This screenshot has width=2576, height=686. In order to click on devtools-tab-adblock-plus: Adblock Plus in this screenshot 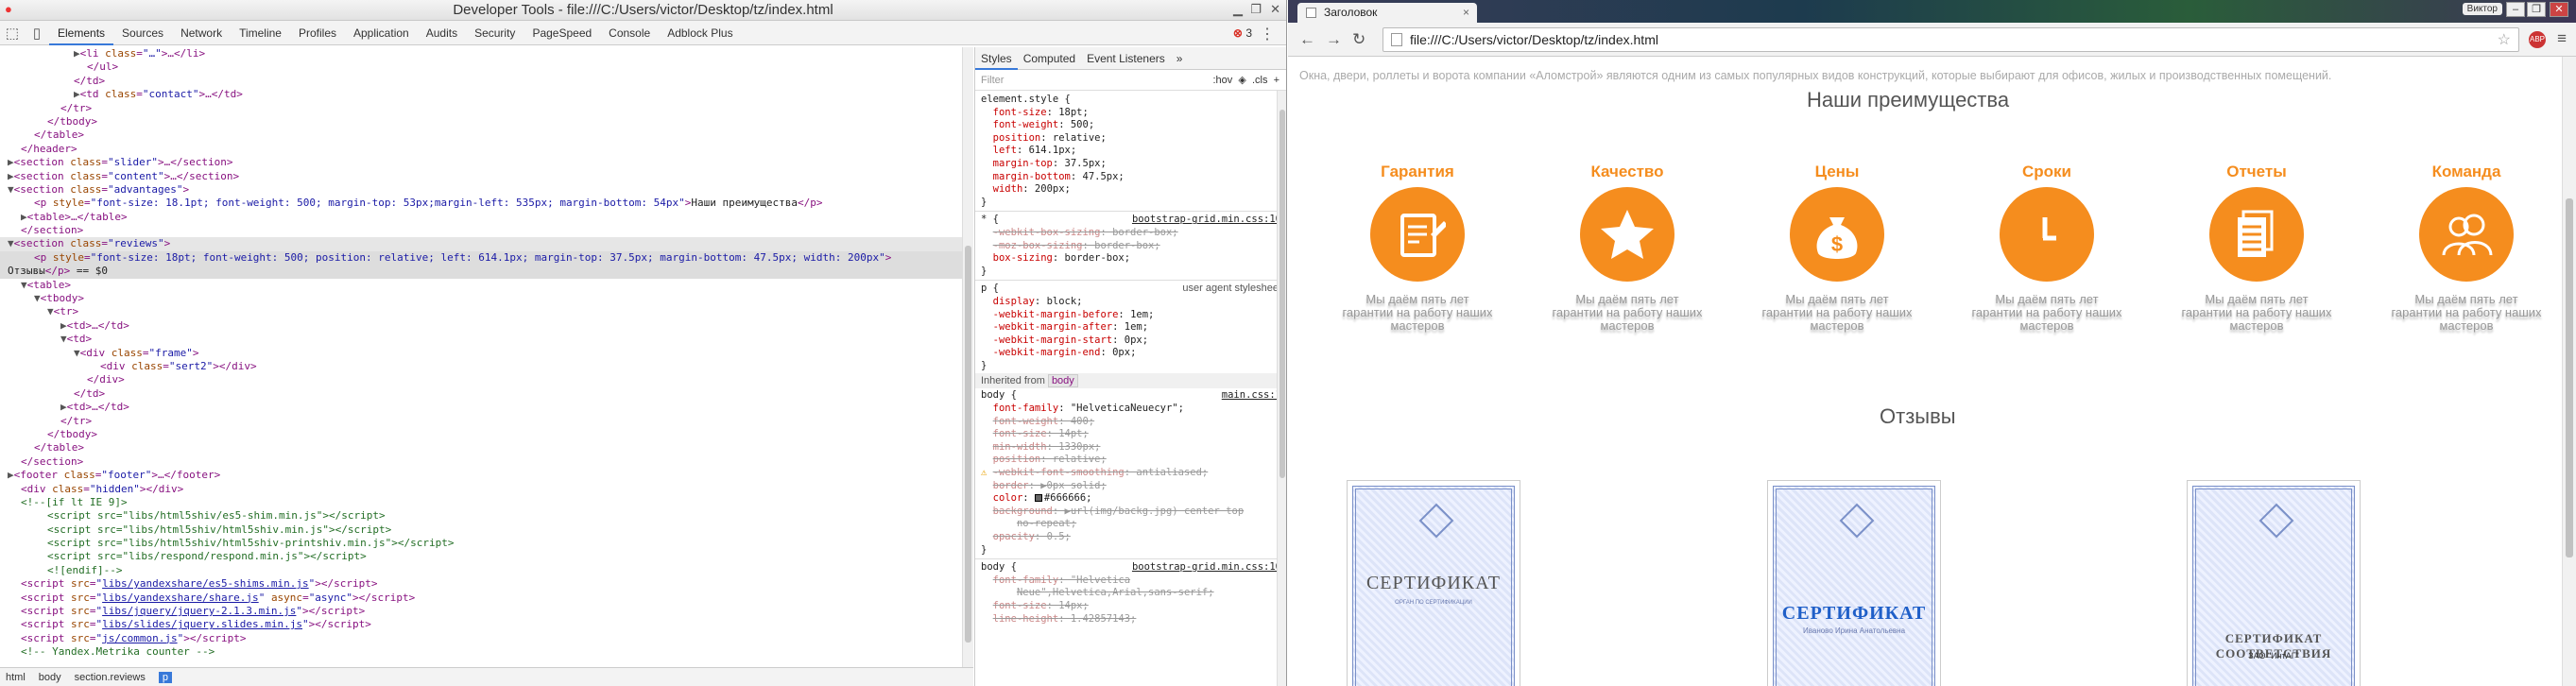, I will do `click(700, 33)`.